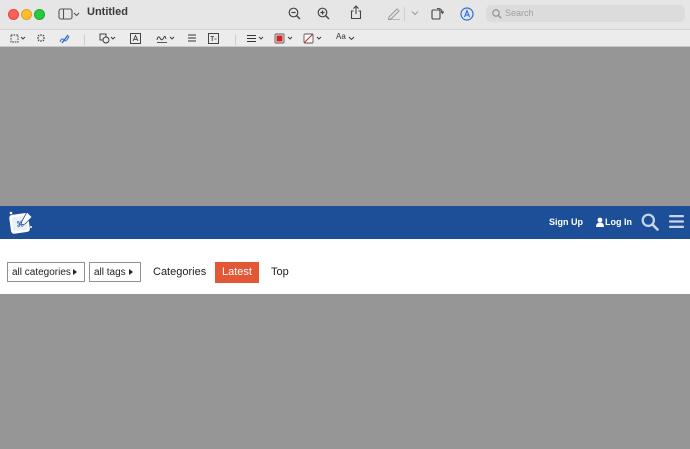 The width and height of the screenshot is (690, 449). What do you see at coordinates (356, 12) in the screenshot?
I see `share-icon` at bounding box center [356, 12].